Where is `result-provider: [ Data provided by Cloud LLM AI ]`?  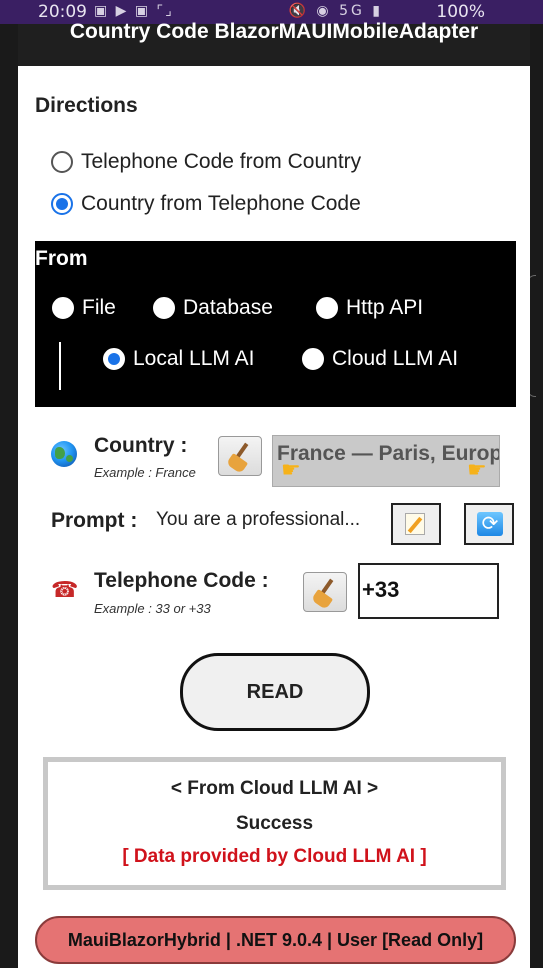 result-provider: [ Data provided by Cloud LLM AI ] is located at coordinates (274, 856).